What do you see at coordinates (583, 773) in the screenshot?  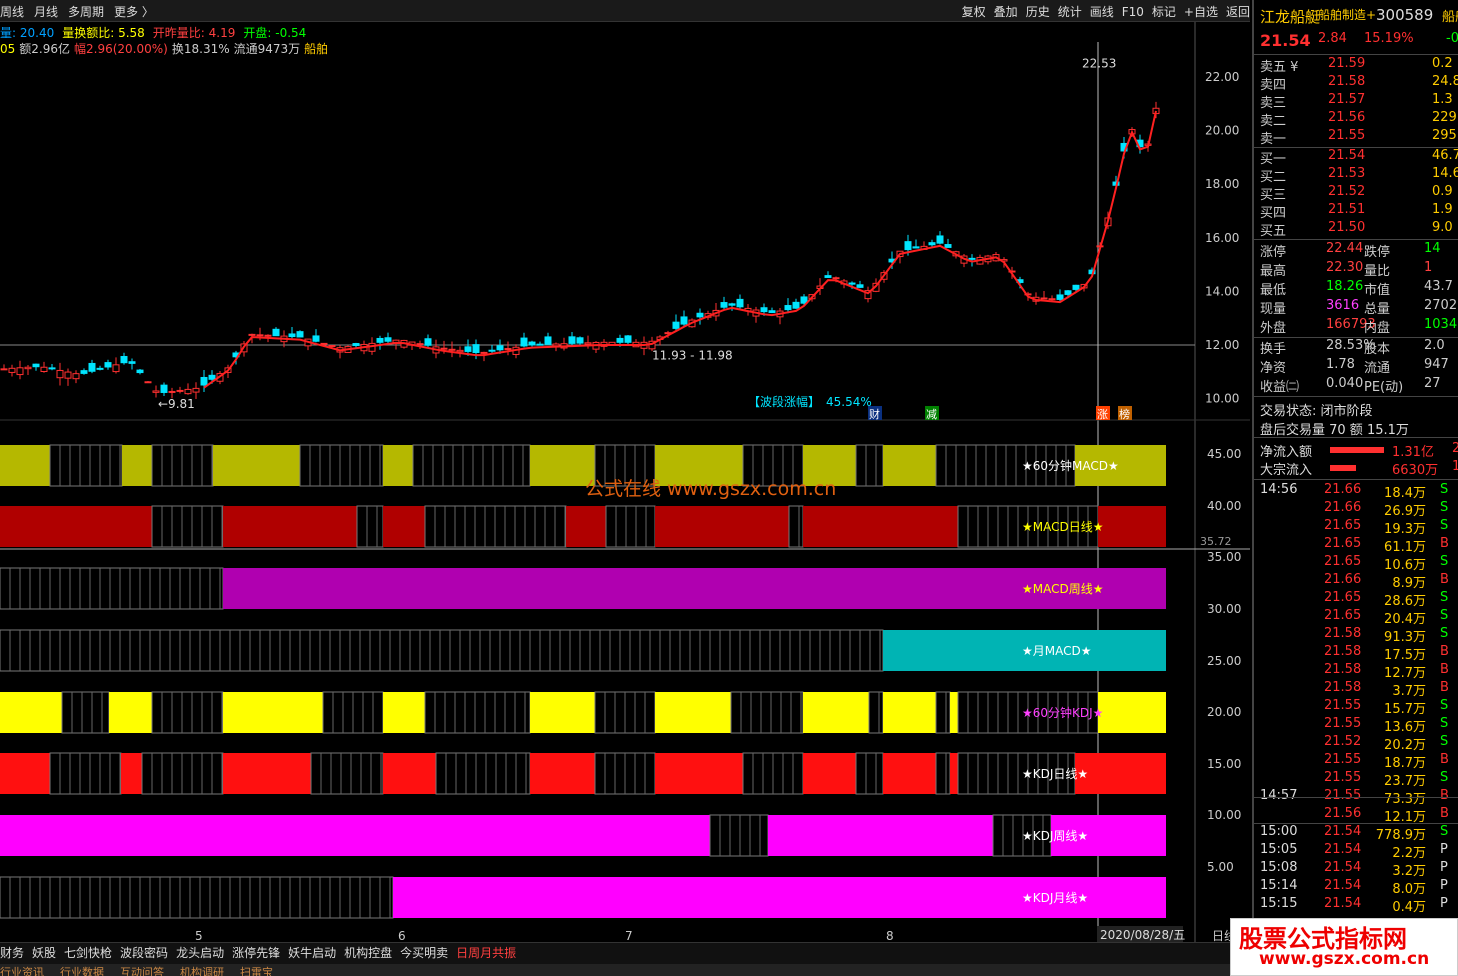 I see `indicator-band: ★KDJ日线★` at bounding box center [583, 773].